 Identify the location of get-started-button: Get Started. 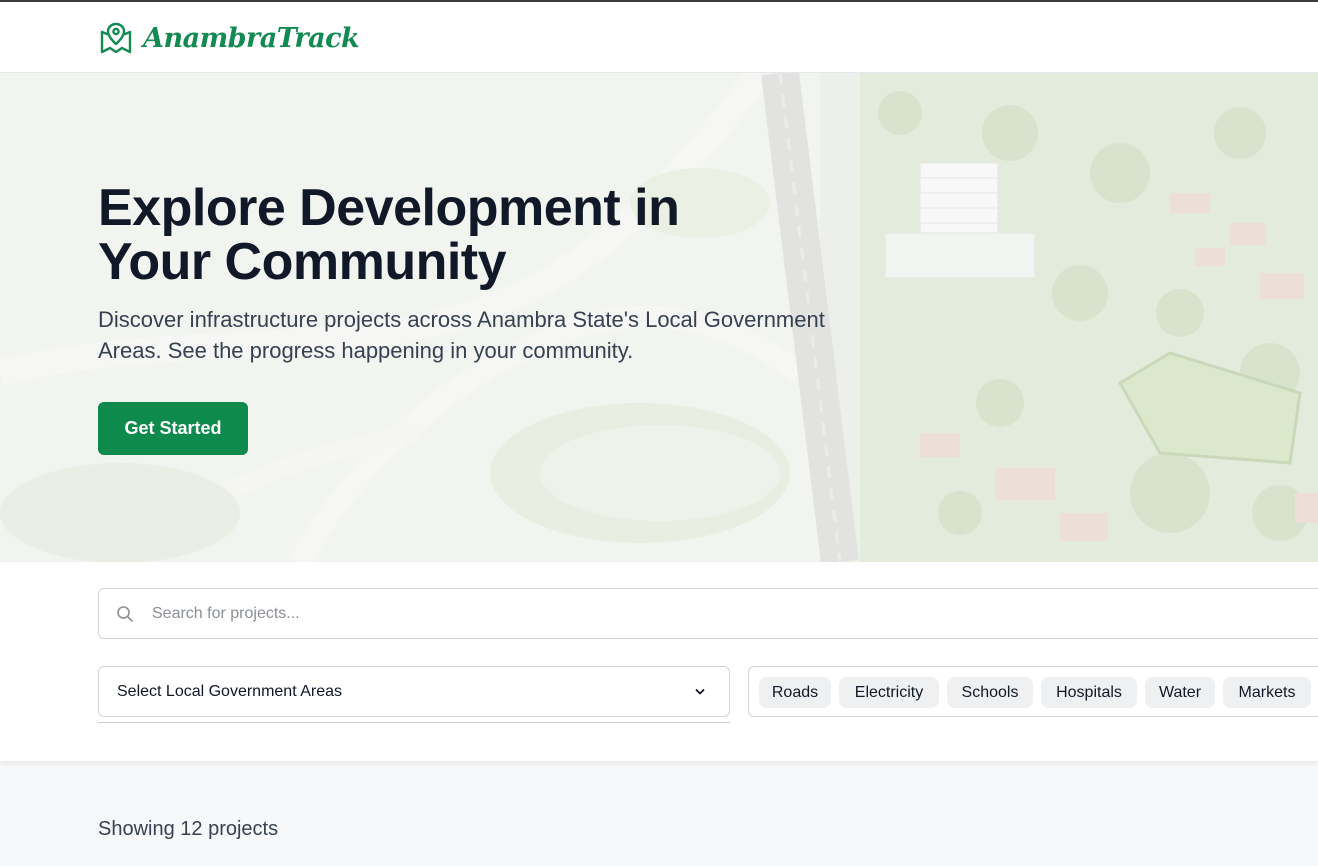
(173, 428).